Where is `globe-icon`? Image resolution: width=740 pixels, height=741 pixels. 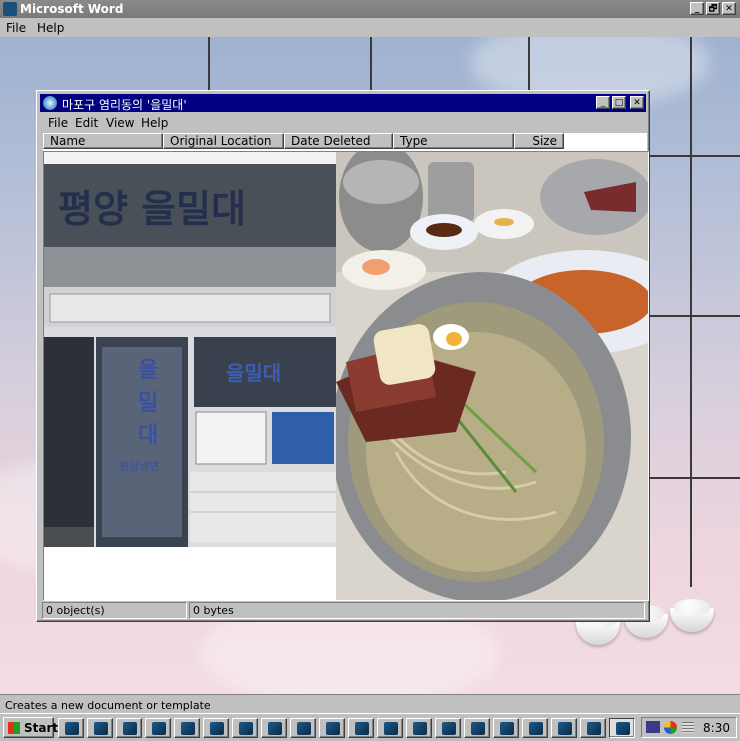
globe-icon is located at coordinates (50, 103).